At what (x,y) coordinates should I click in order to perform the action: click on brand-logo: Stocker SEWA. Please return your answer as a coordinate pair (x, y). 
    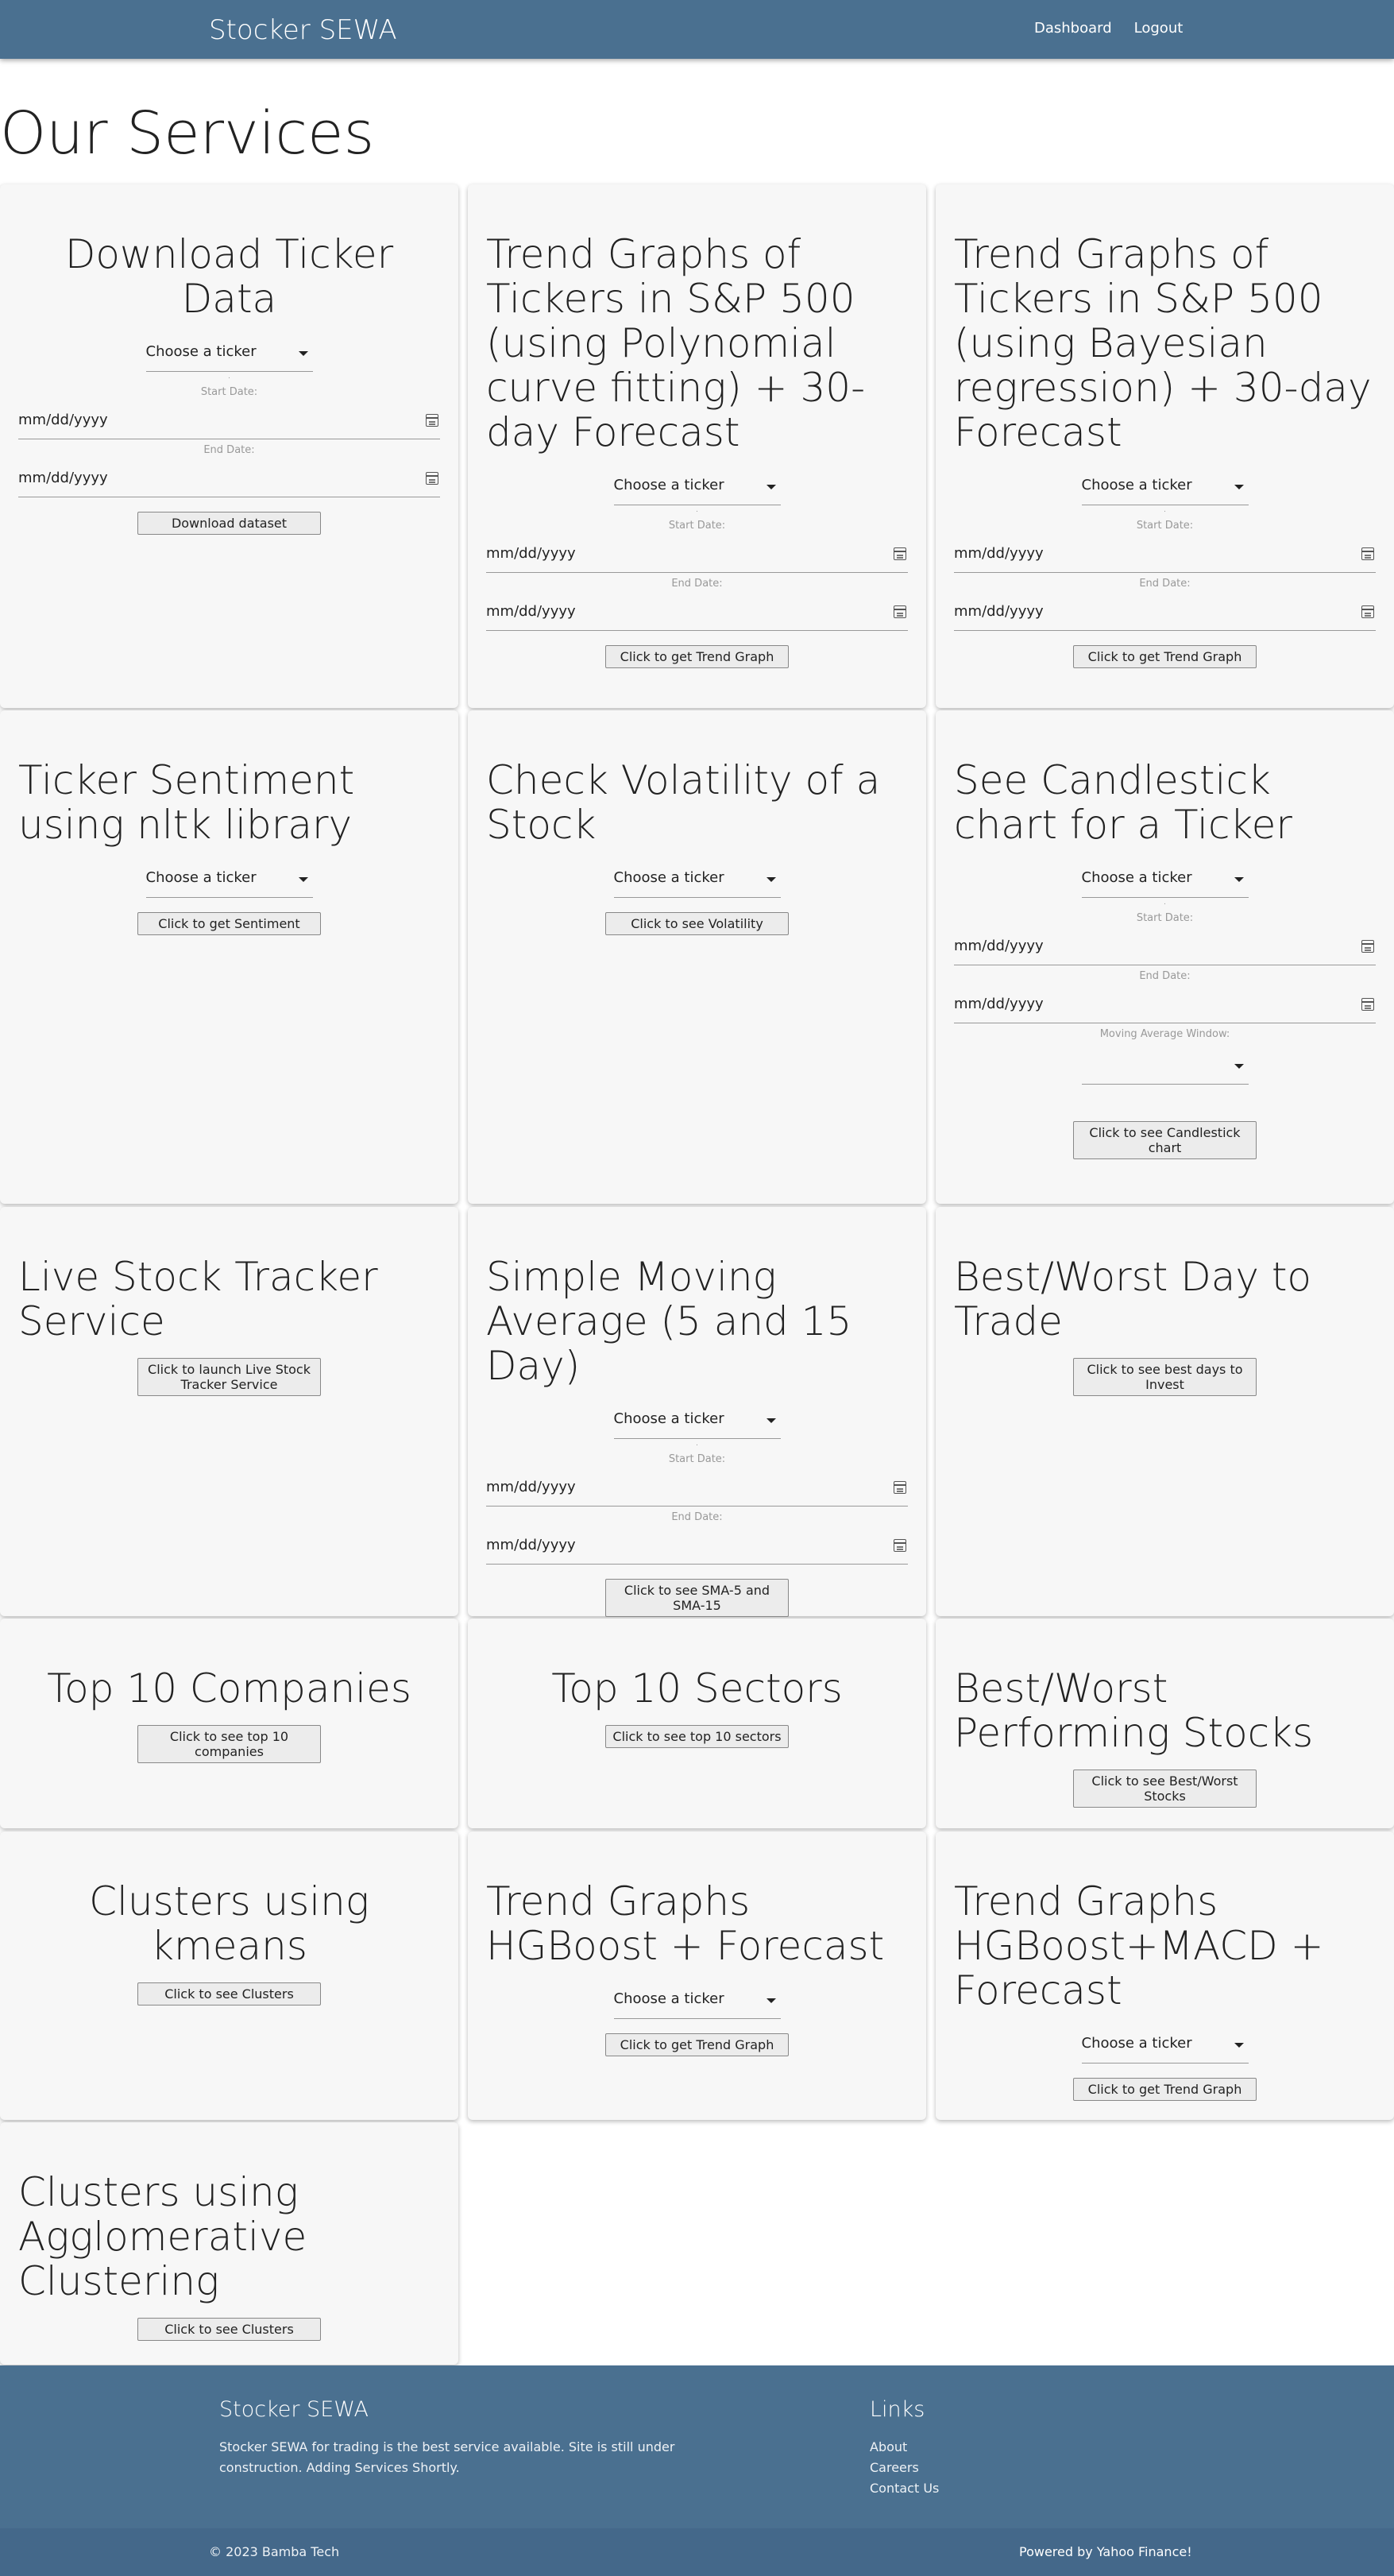
    Looking at the image, I should click on (303, 30).